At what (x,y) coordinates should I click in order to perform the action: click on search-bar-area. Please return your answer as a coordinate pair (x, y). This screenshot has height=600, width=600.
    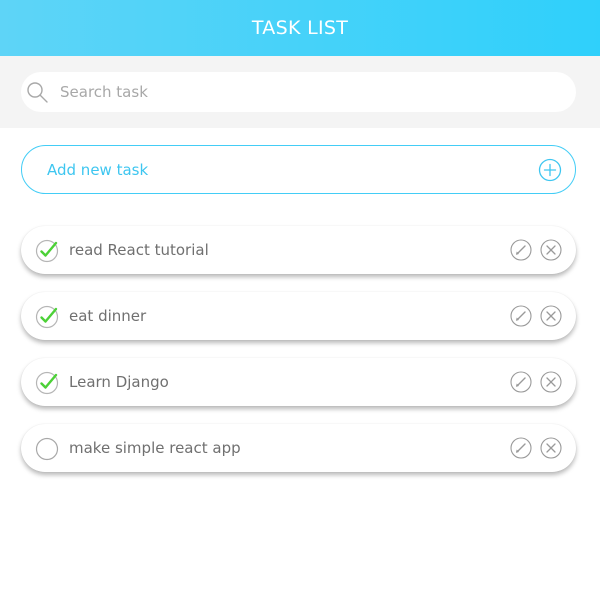
    Looking at the image, I should click on (300, 92).